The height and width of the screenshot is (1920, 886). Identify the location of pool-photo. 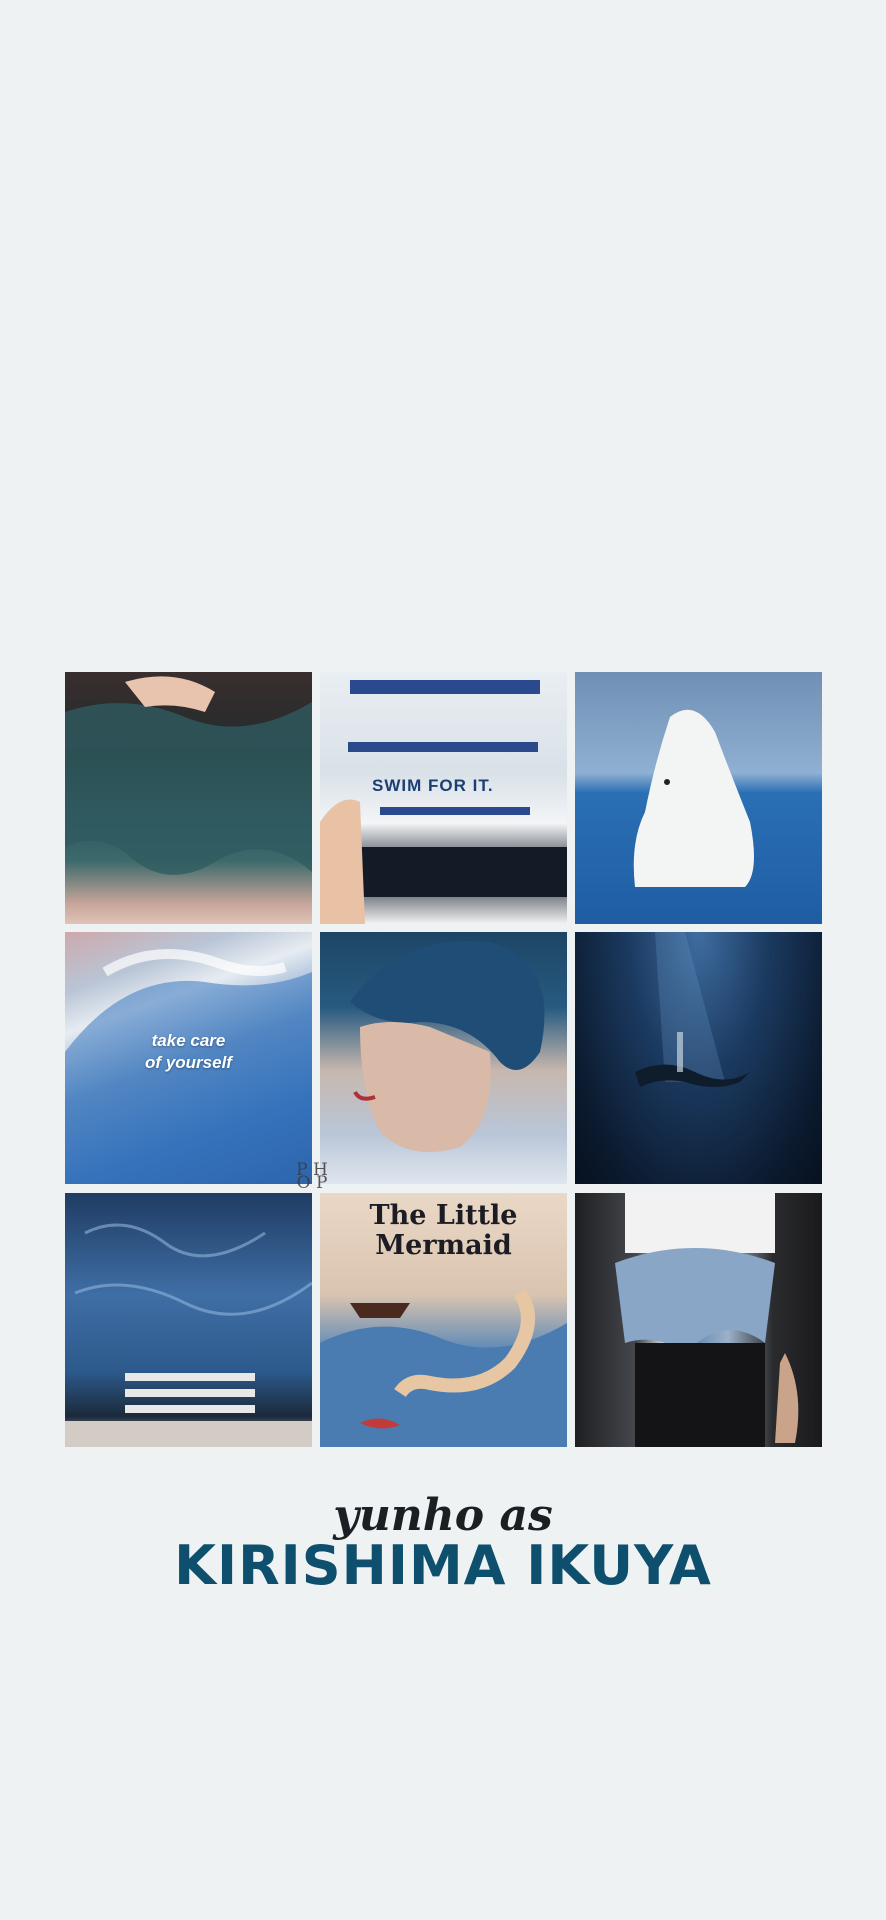
(188, 1320).